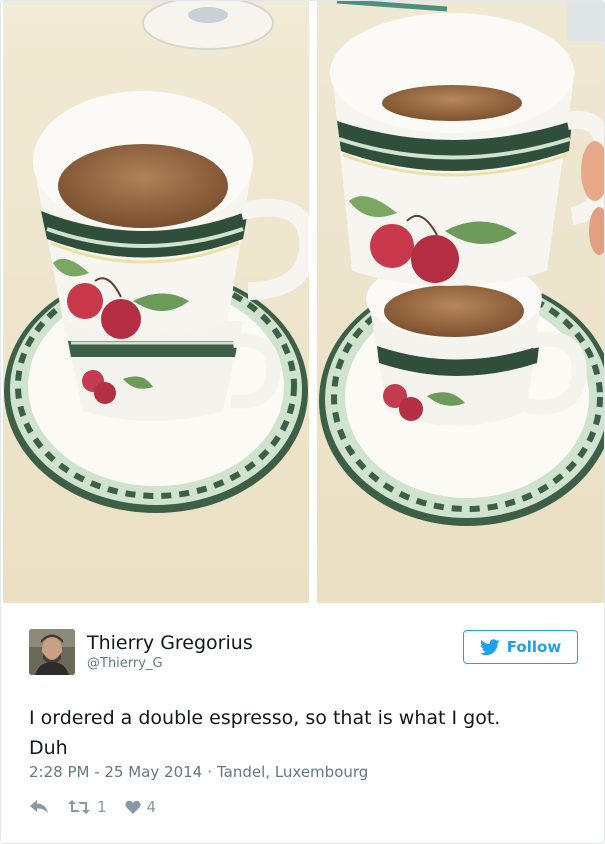  What do you see at coordinates (305, 654) in the screenshot?
I see `tweet-header: Thierry Gregorius @Thierry_G Follow` at bounding box center [305, 654].